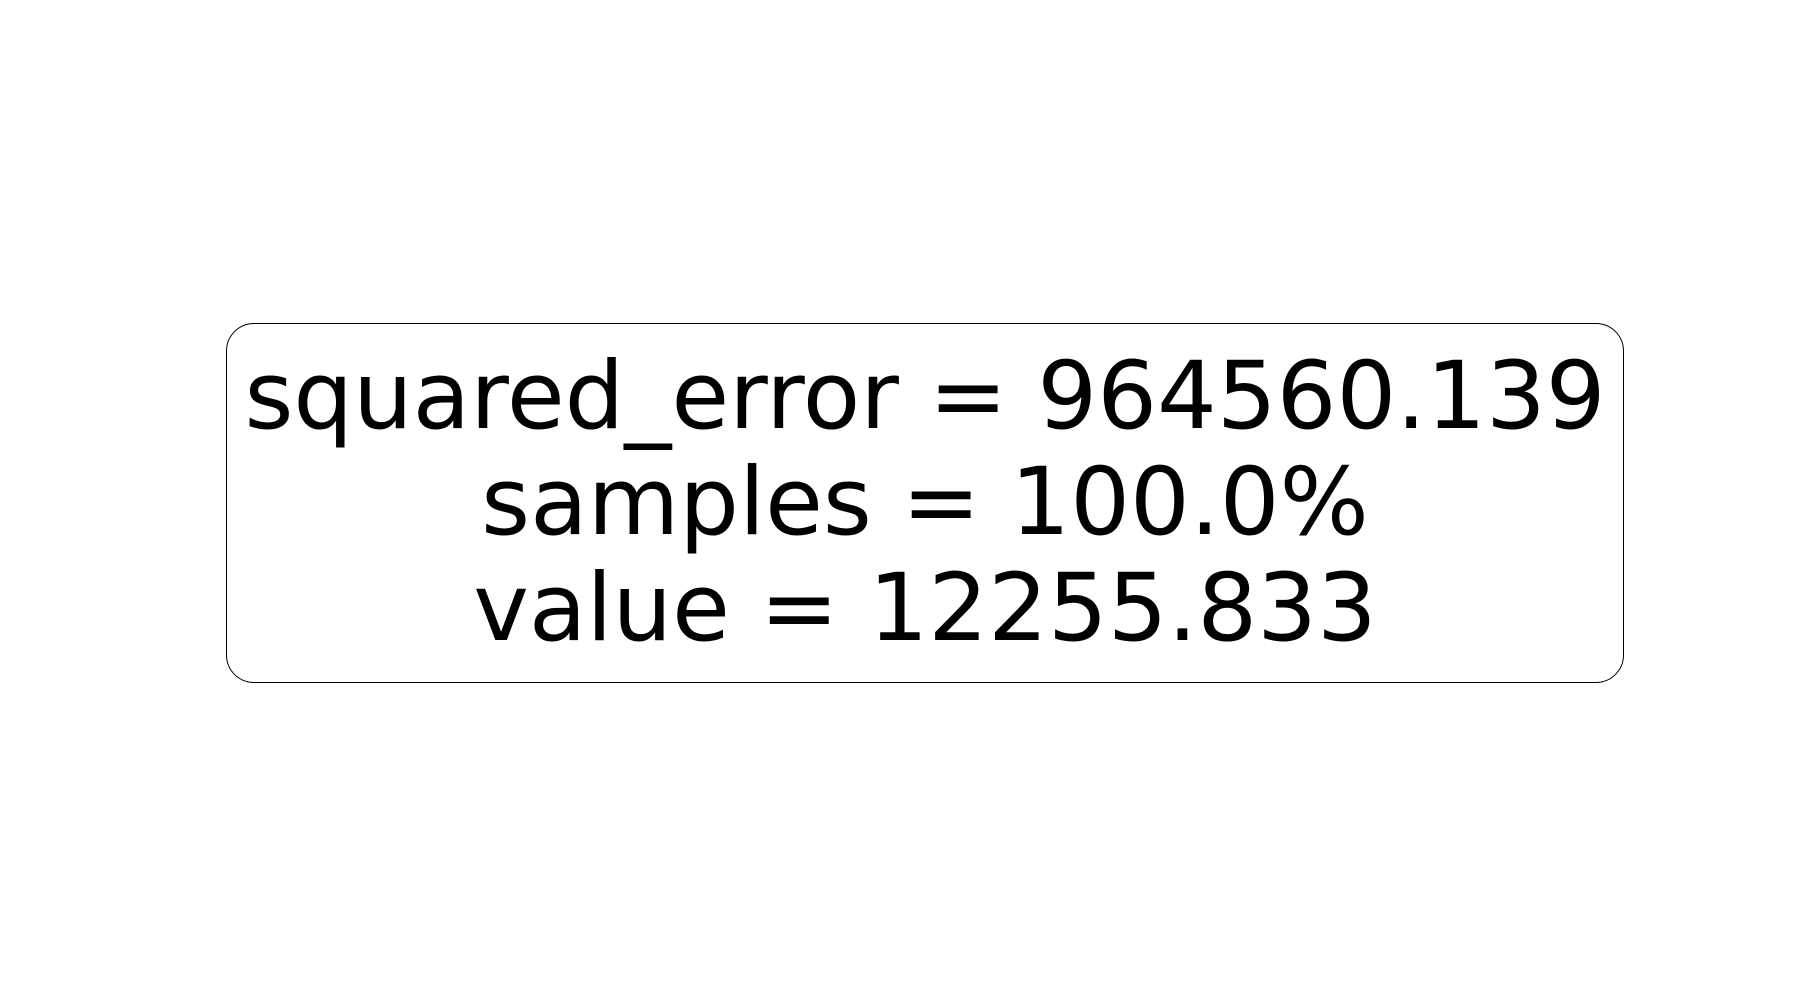 Image resolution: width=1800 pixels, height=1000 pixels. I want to click on node-samples-label: samples = 100.0%, so click(925, 502).